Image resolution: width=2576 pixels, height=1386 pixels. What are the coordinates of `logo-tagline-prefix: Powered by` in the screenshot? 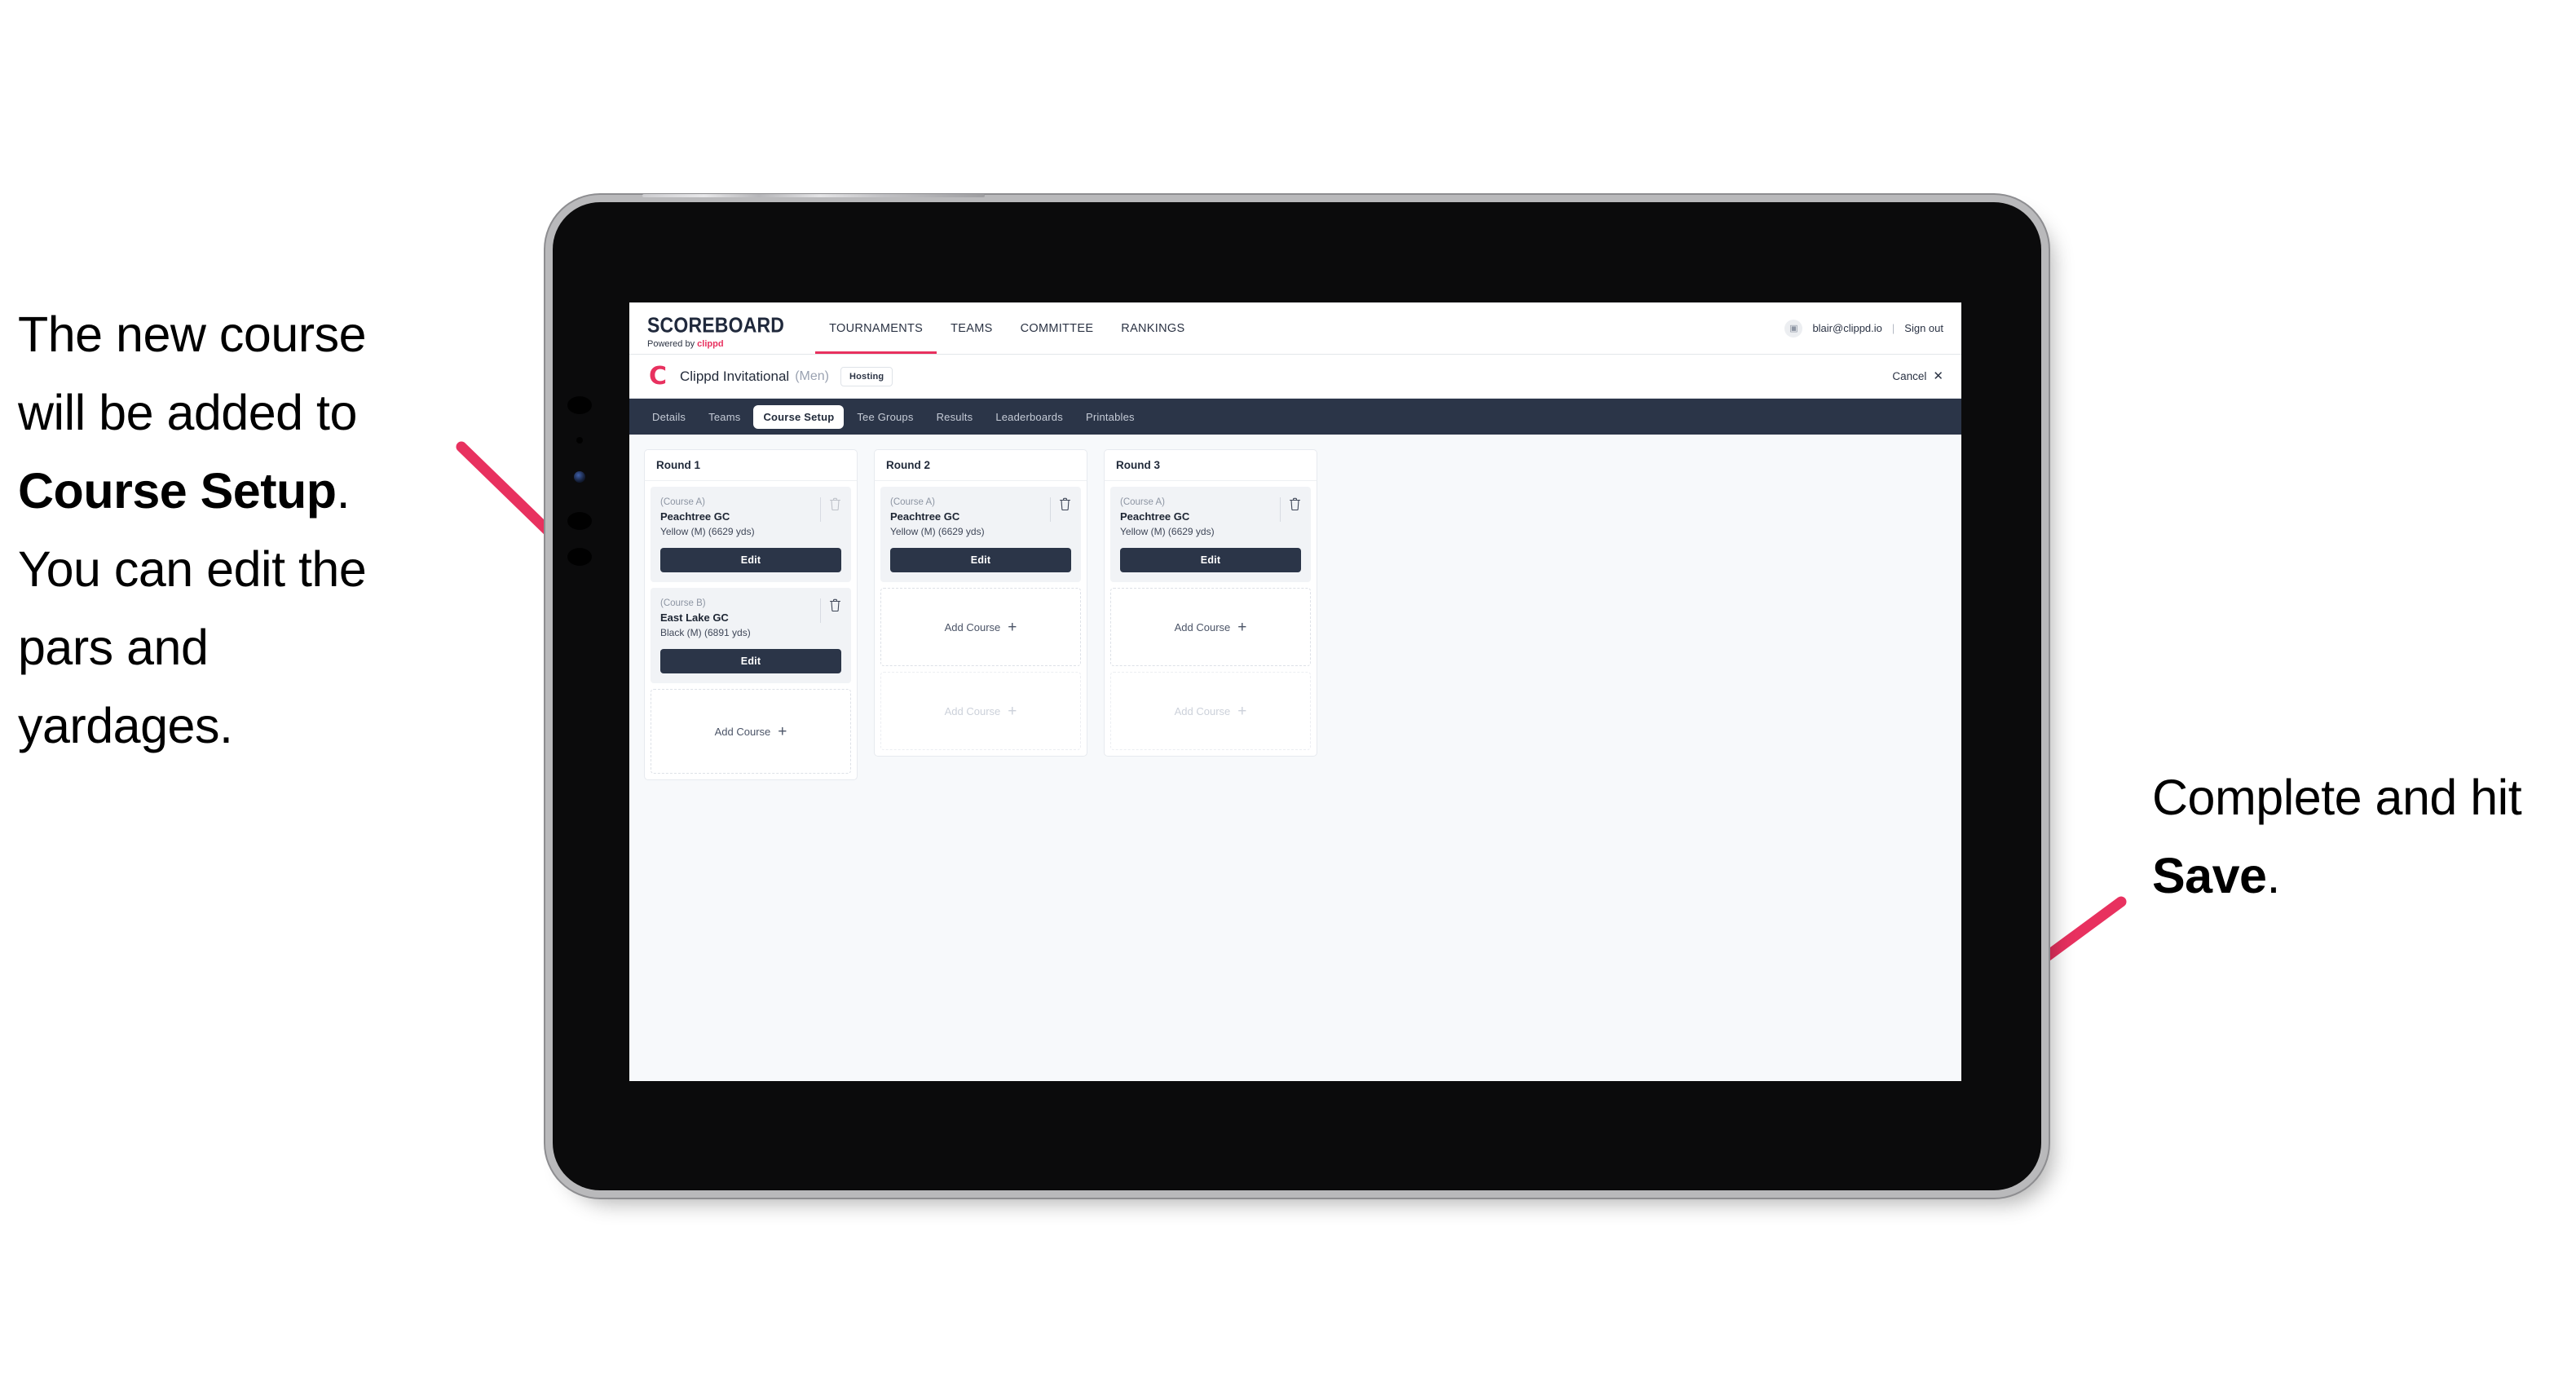 It's located at (672, 344).